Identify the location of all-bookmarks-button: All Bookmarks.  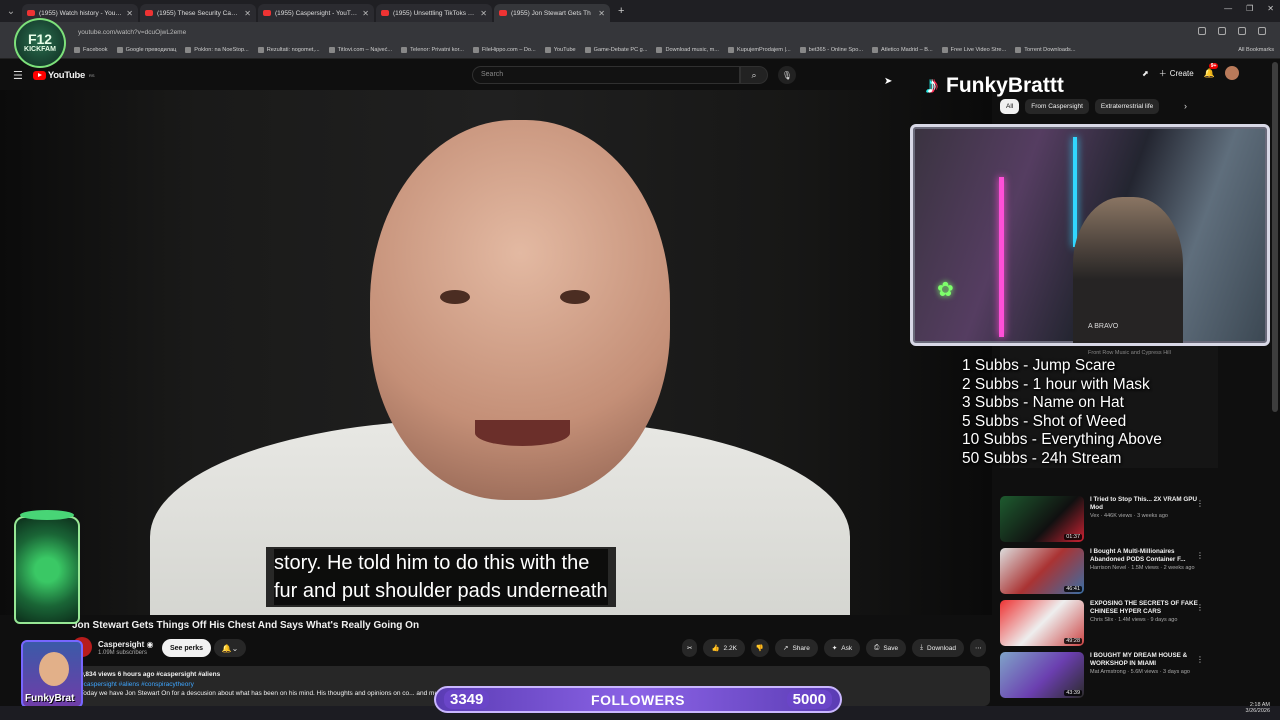
(1256, 50).